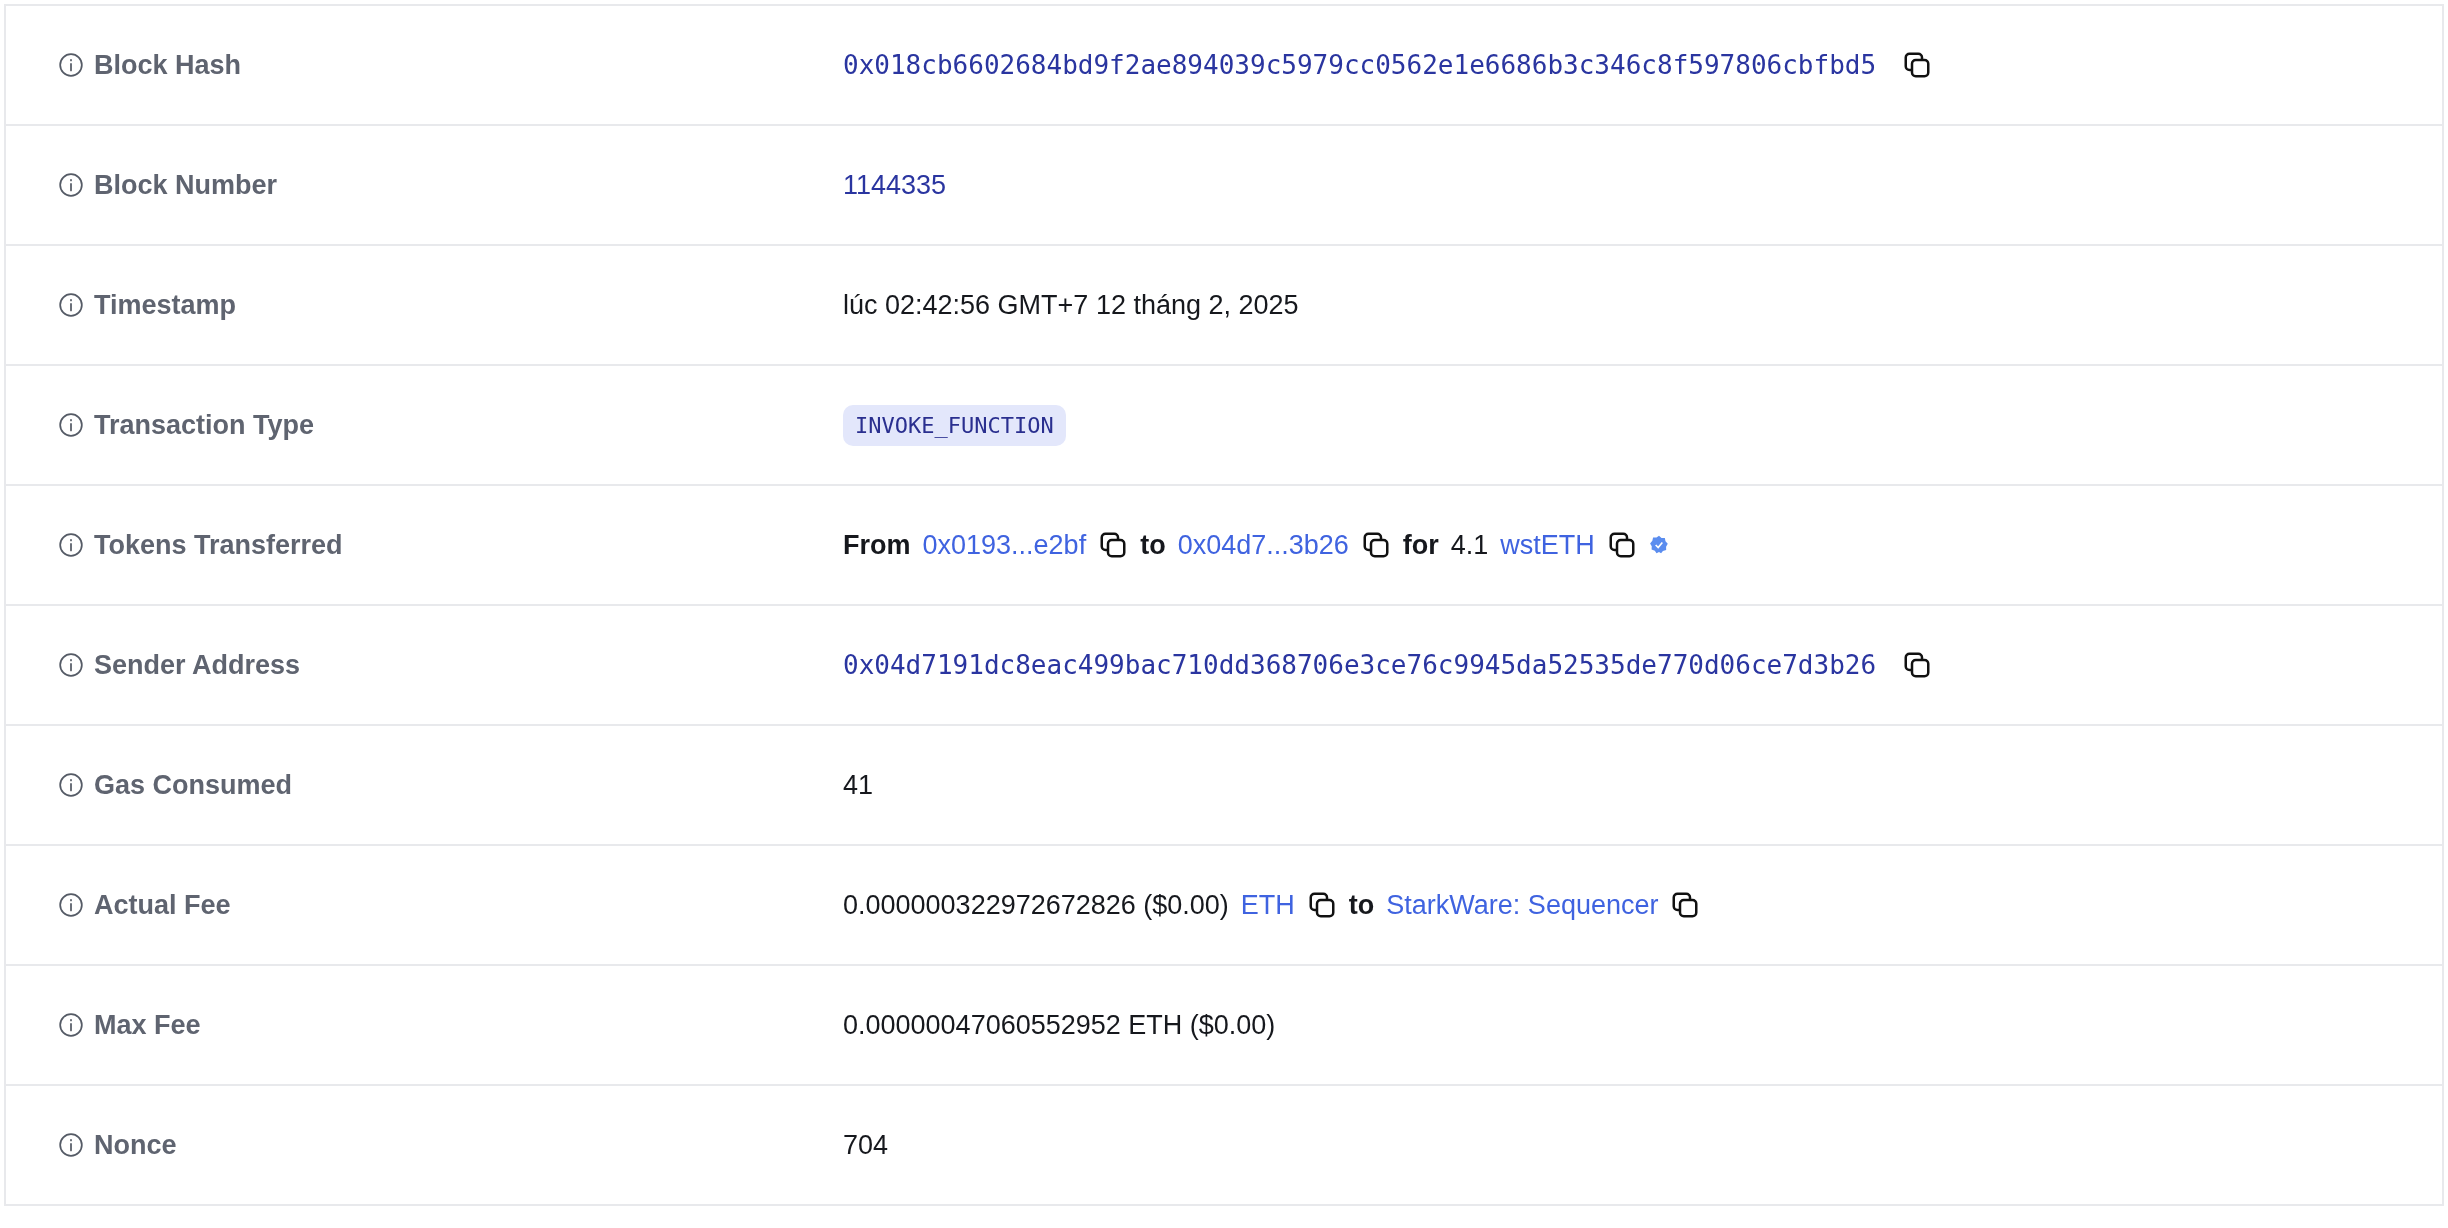  I want to click on field-label: Actual Fee, so click(162, 905).